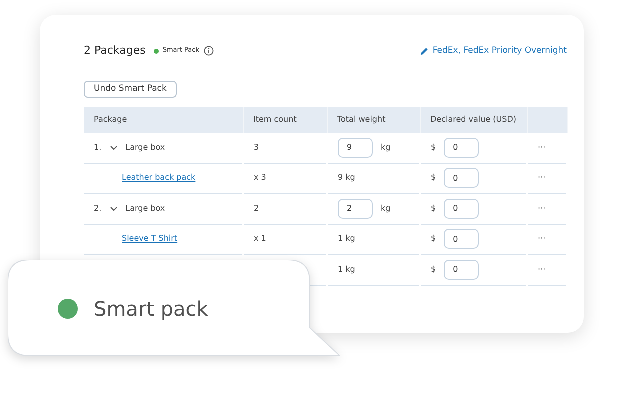 Image resolution: width=628 pixels, height=405 pixels. Describe the element at coordinates (275, 119) in the screenshot. I see `column-header: Item count` at that location.